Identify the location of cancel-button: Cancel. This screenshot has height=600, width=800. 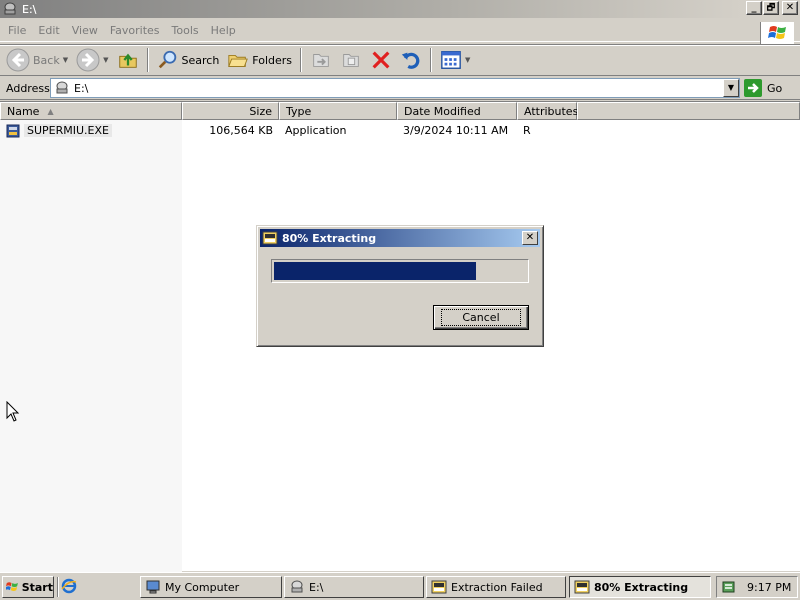
(481, 317).